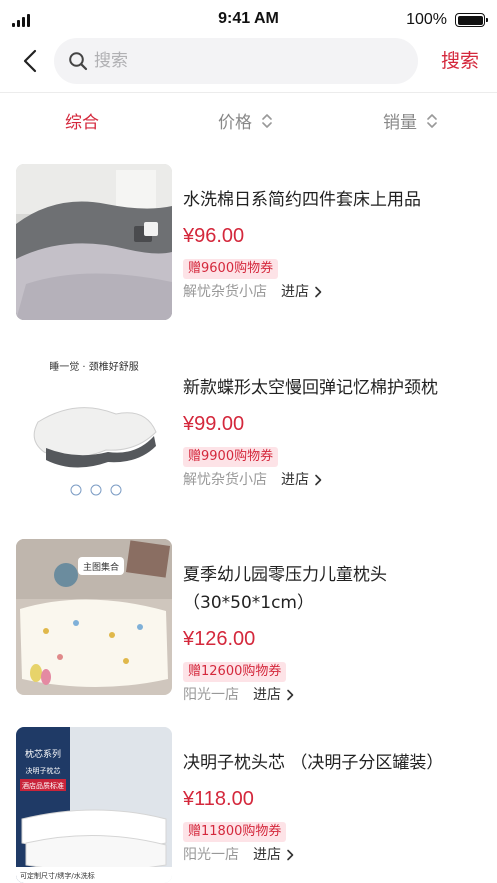 The image size is (497, 883). Describe the element at coordinates (460, 59) in the screenshot. I see `search-button: 搜索` at that location.